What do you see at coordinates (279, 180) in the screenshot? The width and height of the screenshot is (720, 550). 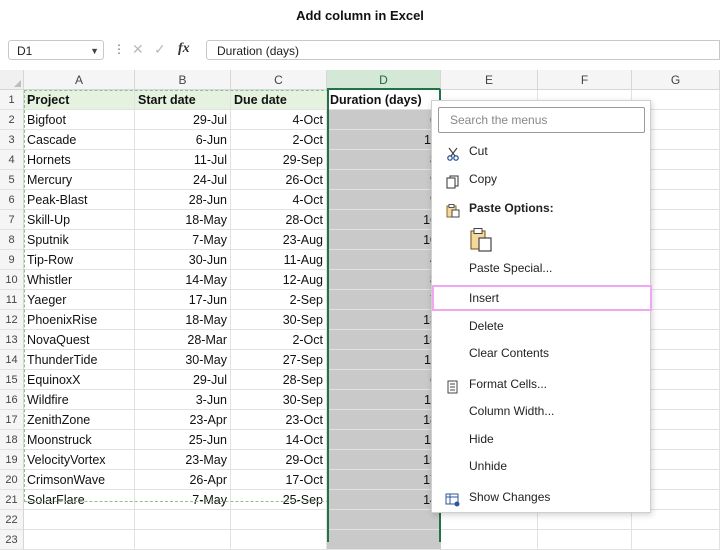 I see `table-cell: 26-Oct` at bounding box center [279, 180].